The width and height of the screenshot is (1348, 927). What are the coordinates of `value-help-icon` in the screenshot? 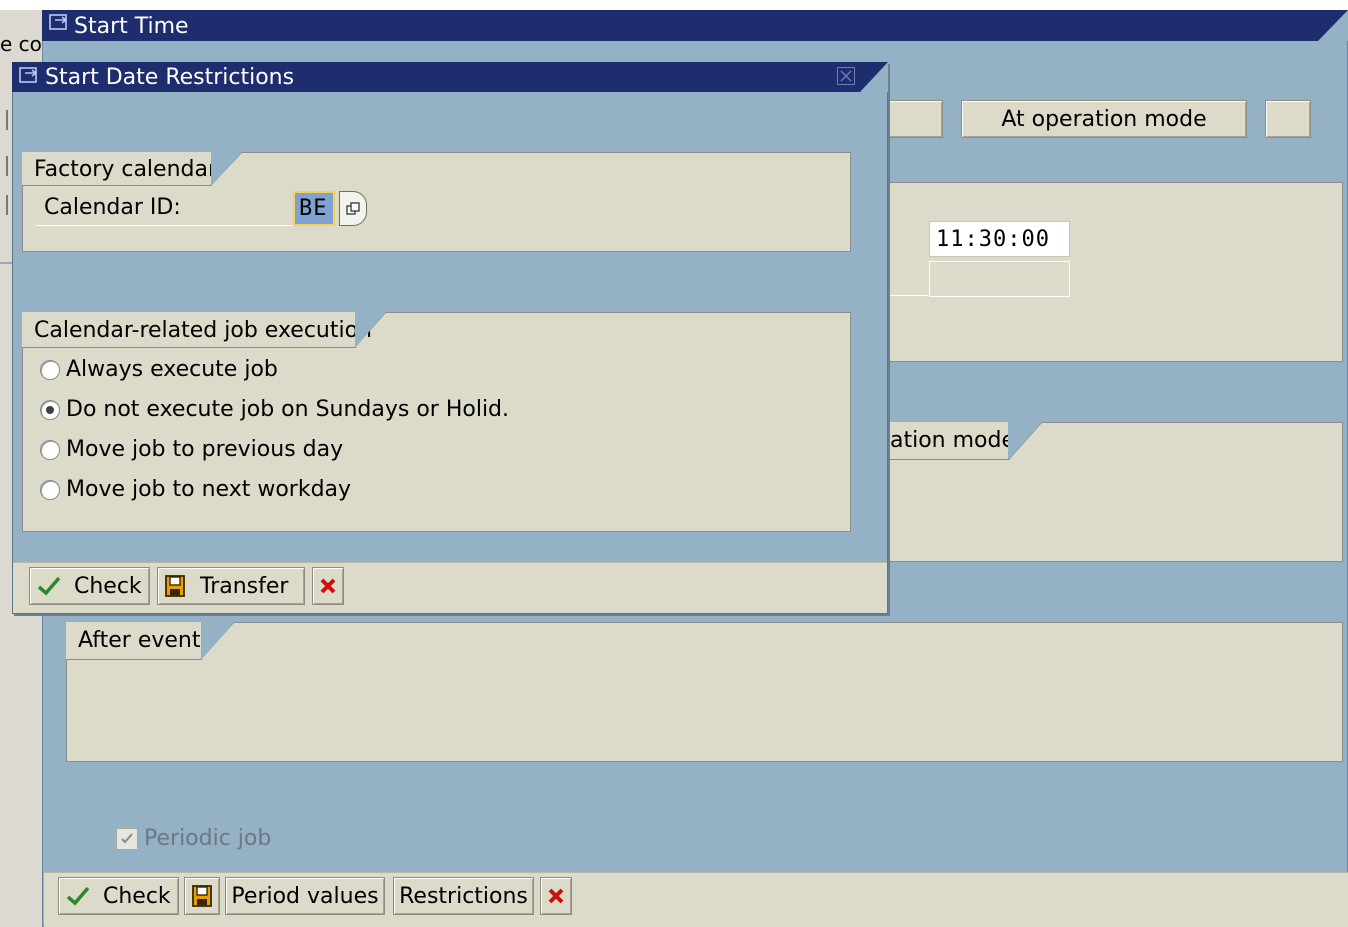 It's located at (353, 208).